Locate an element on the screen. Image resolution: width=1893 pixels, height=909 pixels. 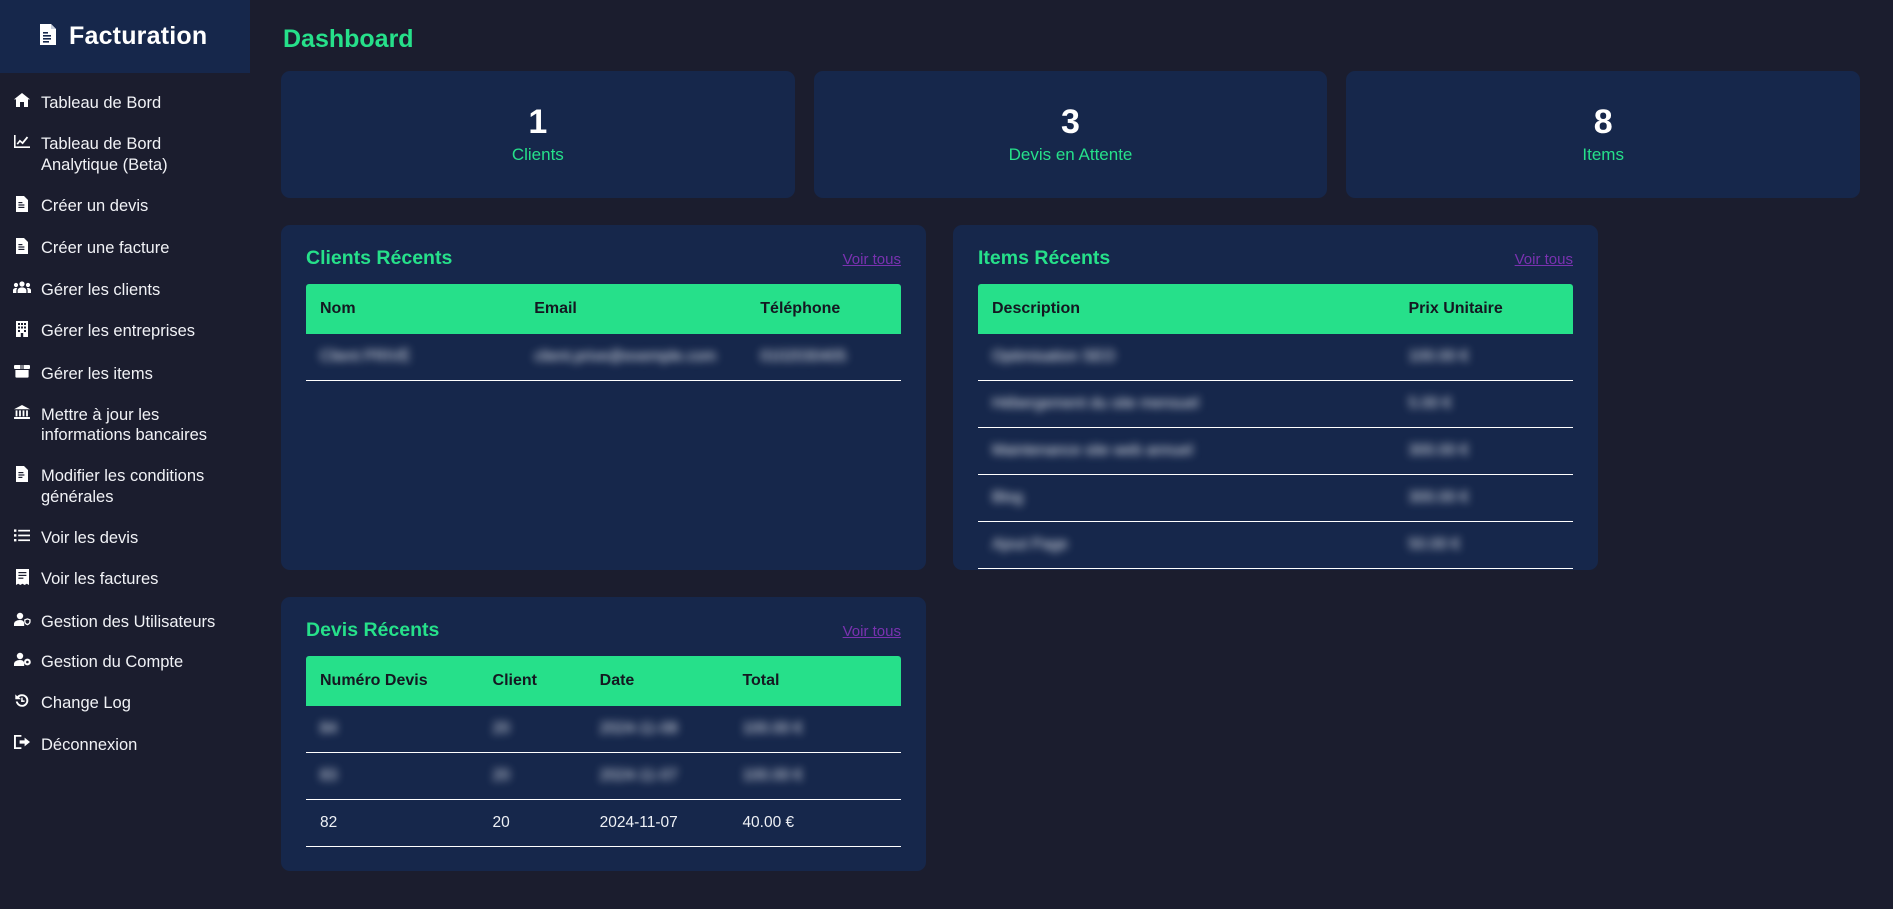
sidebar-item-gerer-les-clients: Gérer les clients is located at coordinates (125, 290).